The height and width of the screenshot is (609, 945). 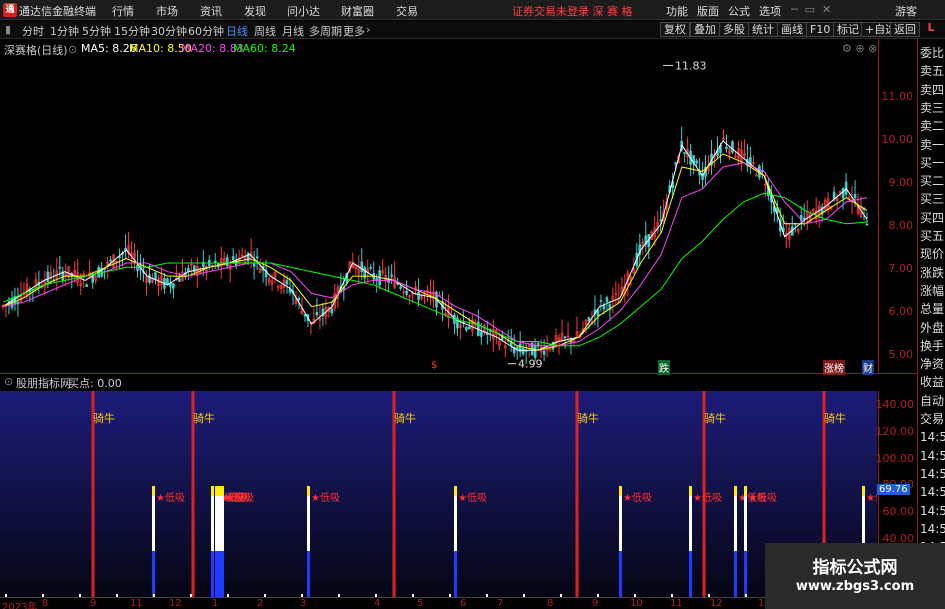 What do you see at coordinates (357, 11) in the screenshot?
I see `menu-wealth: 财富圈` at bounding box center [357, 11].